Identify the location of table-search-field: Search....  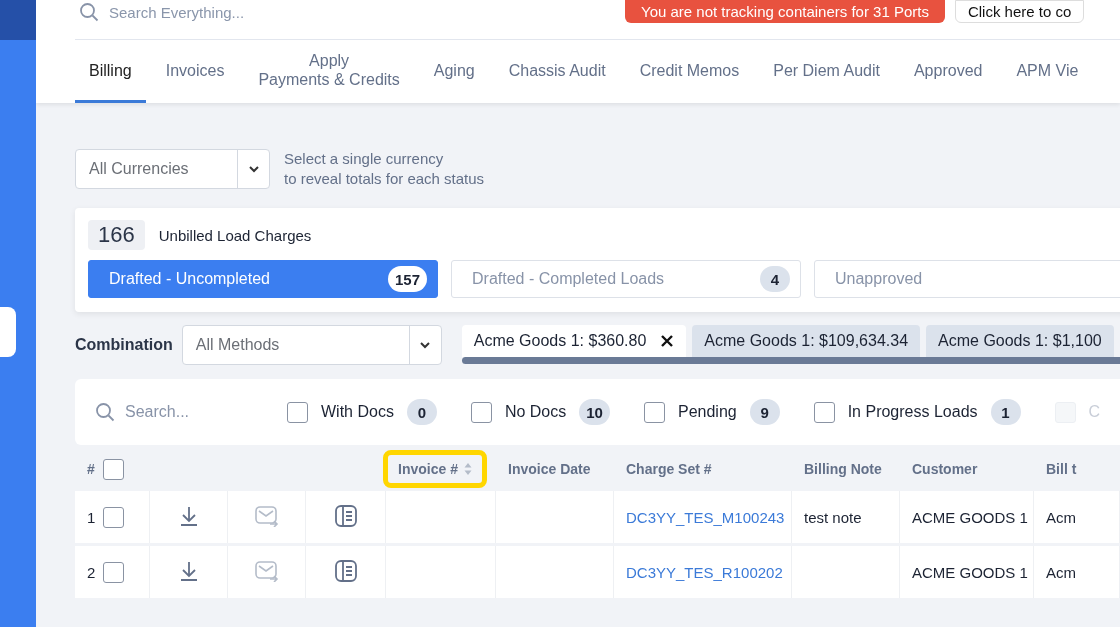
(191, 412).